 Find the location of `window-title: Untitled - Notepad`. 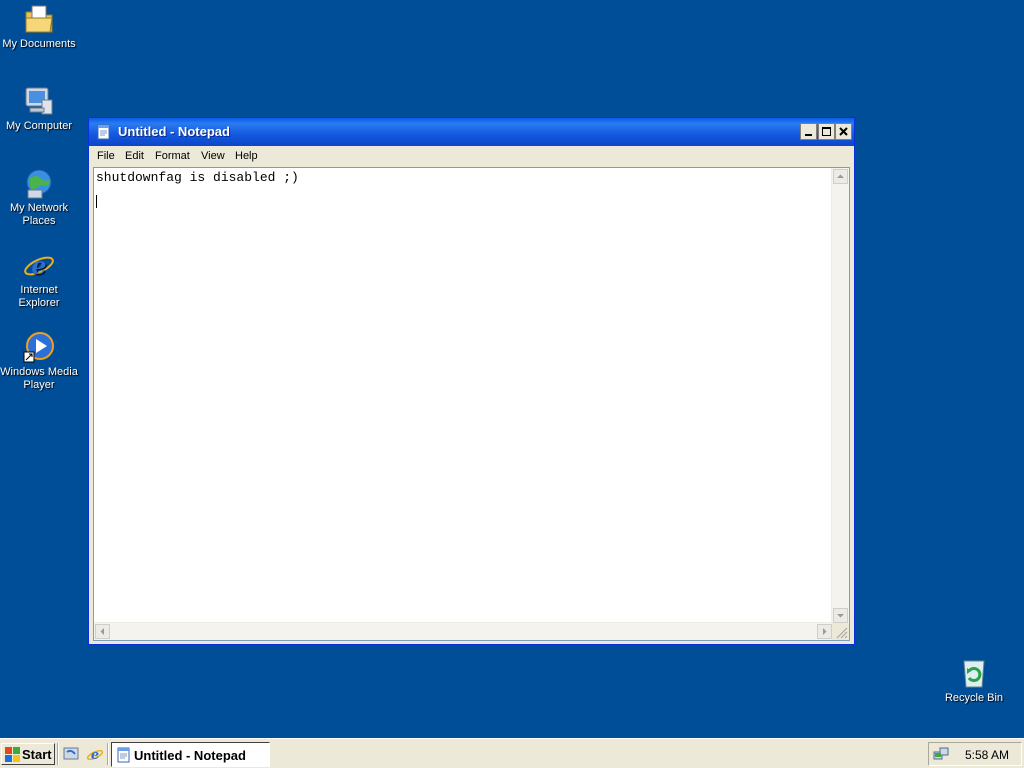

window-title: Untitled - Notepad is located at coordinates (174, 131).